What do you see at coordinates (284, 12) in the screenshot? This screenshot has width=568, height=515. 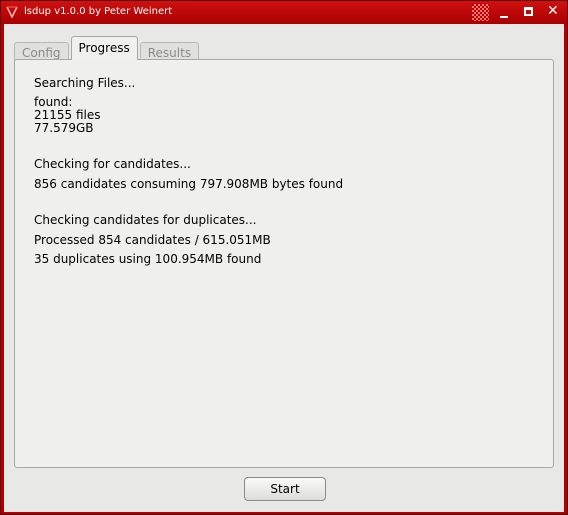 I see `title-bar: lsdup v1.0.0 by Peter Weinert ✕` at bounding box center [284, 12].